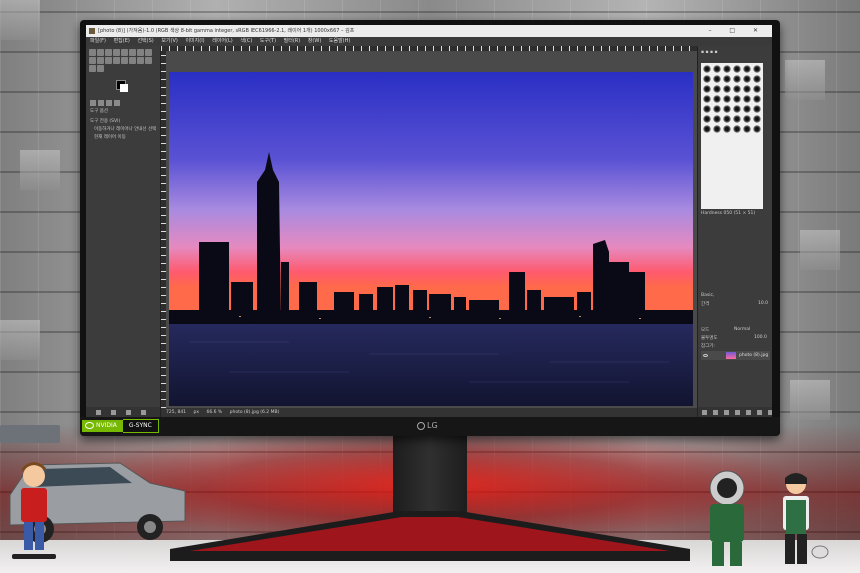 Image resolution: width=860 pixels, height=573 pixels. I want to click on move-tool-icon, so click(92, 52).